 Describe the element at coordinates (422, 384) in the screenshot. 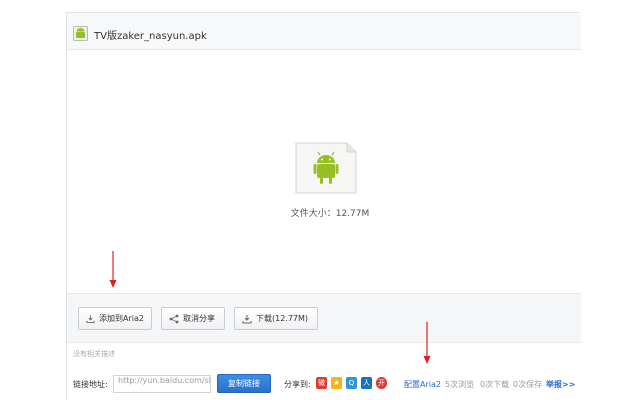

I see `configure-aria2-link: 配置Aria2` at that location.